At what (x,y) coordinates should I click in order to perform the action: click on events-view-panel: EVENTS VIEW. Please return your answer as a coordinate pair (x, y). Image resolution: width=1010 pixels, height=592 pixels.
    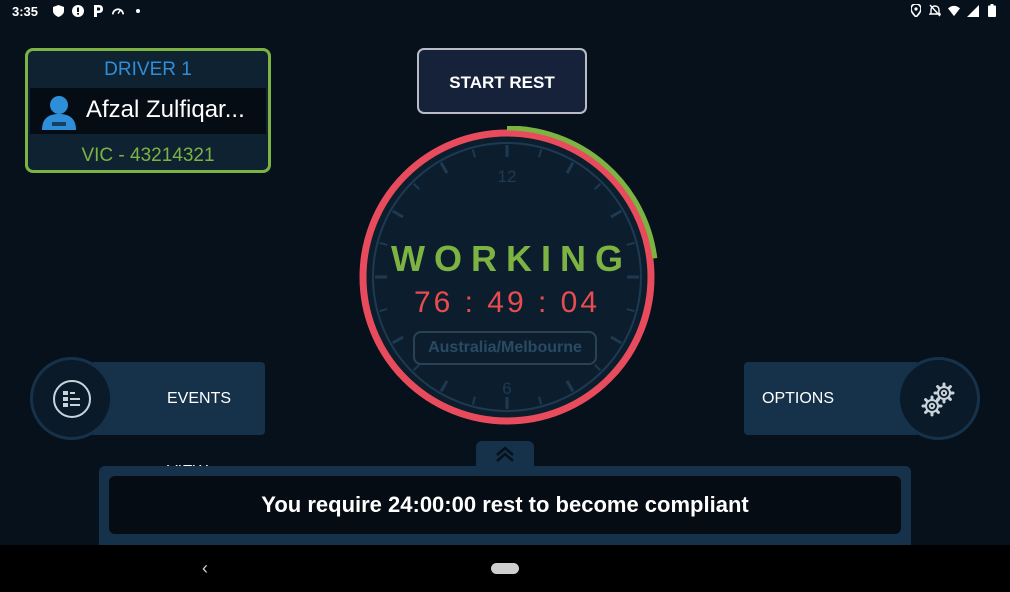
    Looking at the image, I should click on (177, 421).